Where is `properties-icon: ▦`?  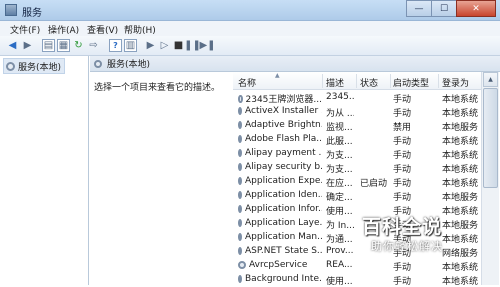 properties-icon: ▦ is located at coordinates (63, 45).